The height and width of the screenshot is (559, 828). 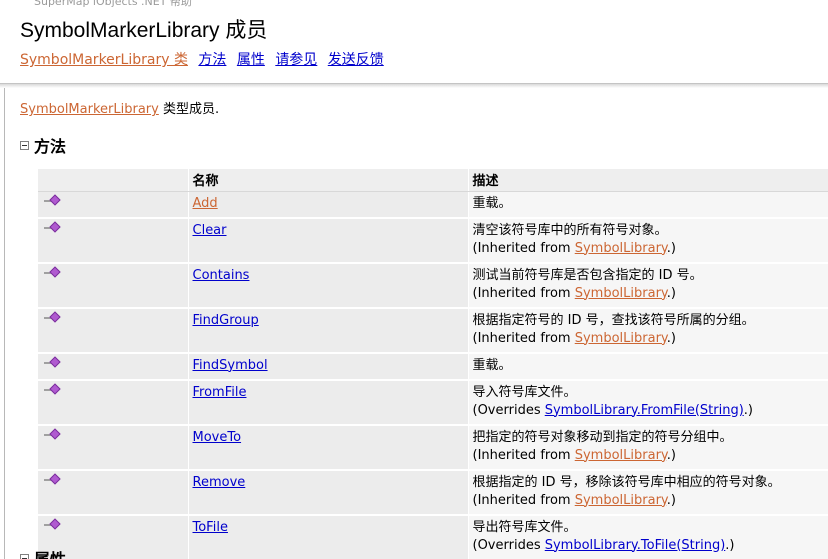 I want to click on description-text: 测试当前符号库是否包含指定的 ID 号。, so click(x=587, y=275).